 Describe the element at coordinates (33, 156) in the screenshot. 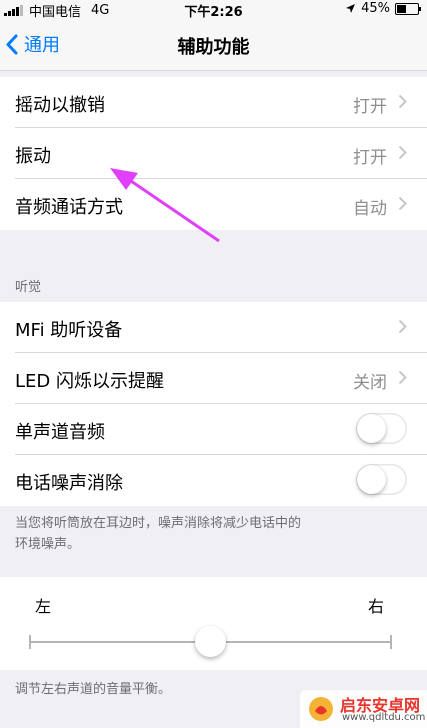

I see `row-label: 振动` at that location.